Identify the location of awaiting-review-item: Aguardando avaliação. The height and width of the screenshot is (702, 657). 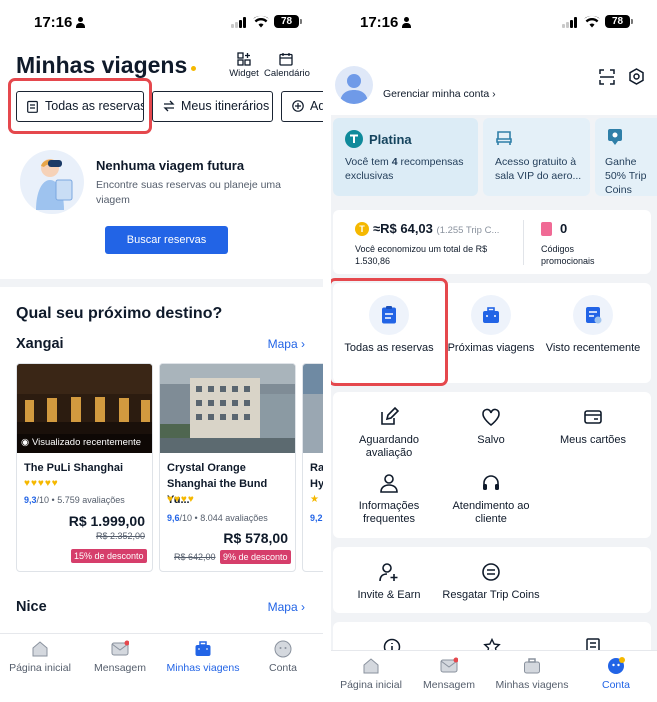
(389, 433).